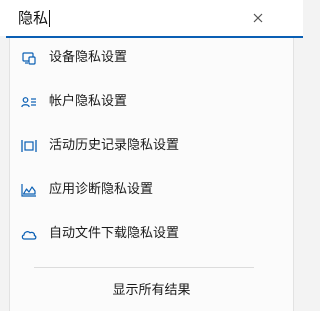 The height and width of the screenshot is (311, 320). I want to click on suggestion-label: 活动历史记录隐私设置, so click(114, 145).